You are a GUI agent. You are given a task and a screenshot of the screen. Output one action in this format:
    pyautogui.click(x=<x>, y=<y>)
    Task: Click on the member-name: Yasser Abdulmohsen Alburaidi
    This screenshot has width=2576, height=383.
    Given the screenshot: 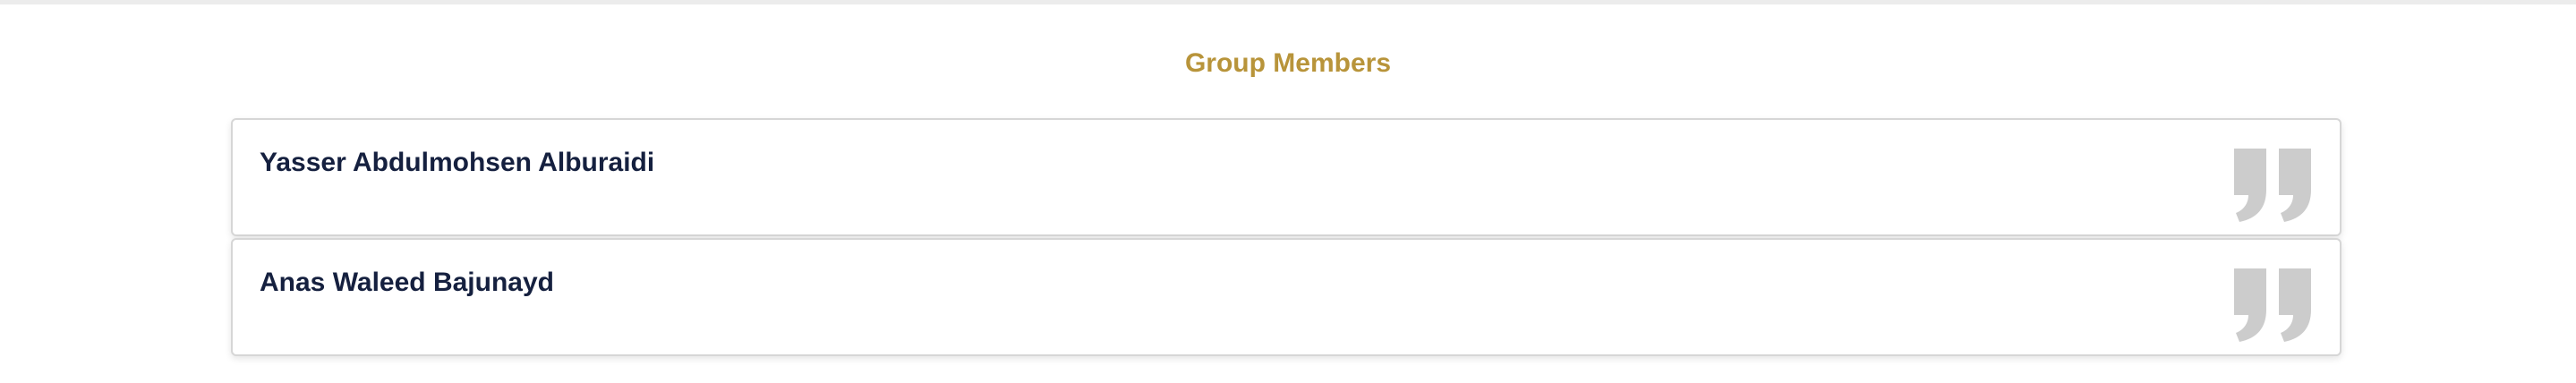 What is the action you would take?
    pyautogui.click(x=457, y=162)
    